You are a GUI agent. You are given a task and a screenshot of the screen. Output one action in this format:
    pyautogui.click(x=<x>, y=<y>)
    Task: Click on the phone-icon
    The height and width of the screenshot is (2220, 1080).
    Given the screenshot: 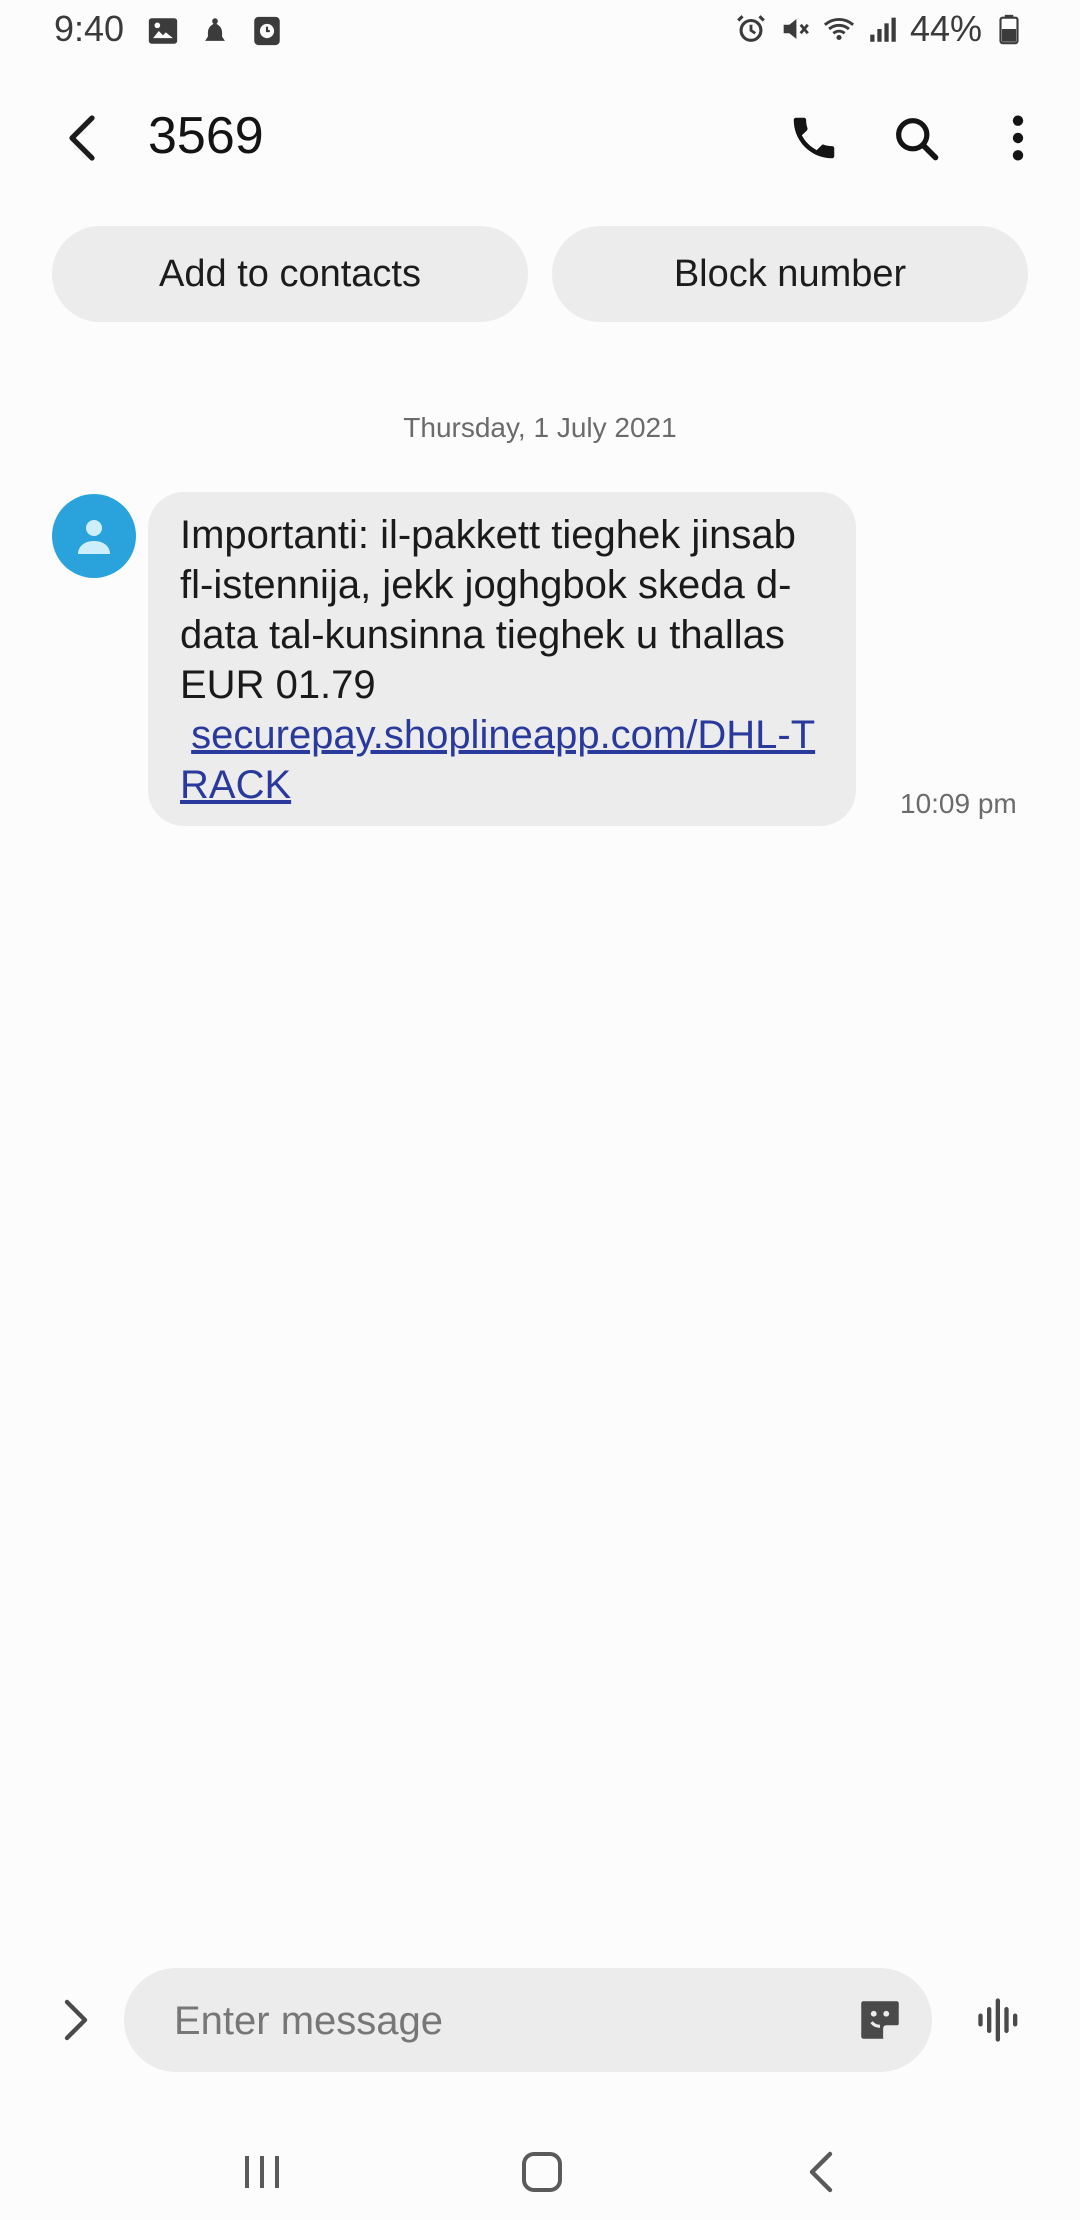 What is the action you would take?
    pyautogui.click(x=814, y=138)
    